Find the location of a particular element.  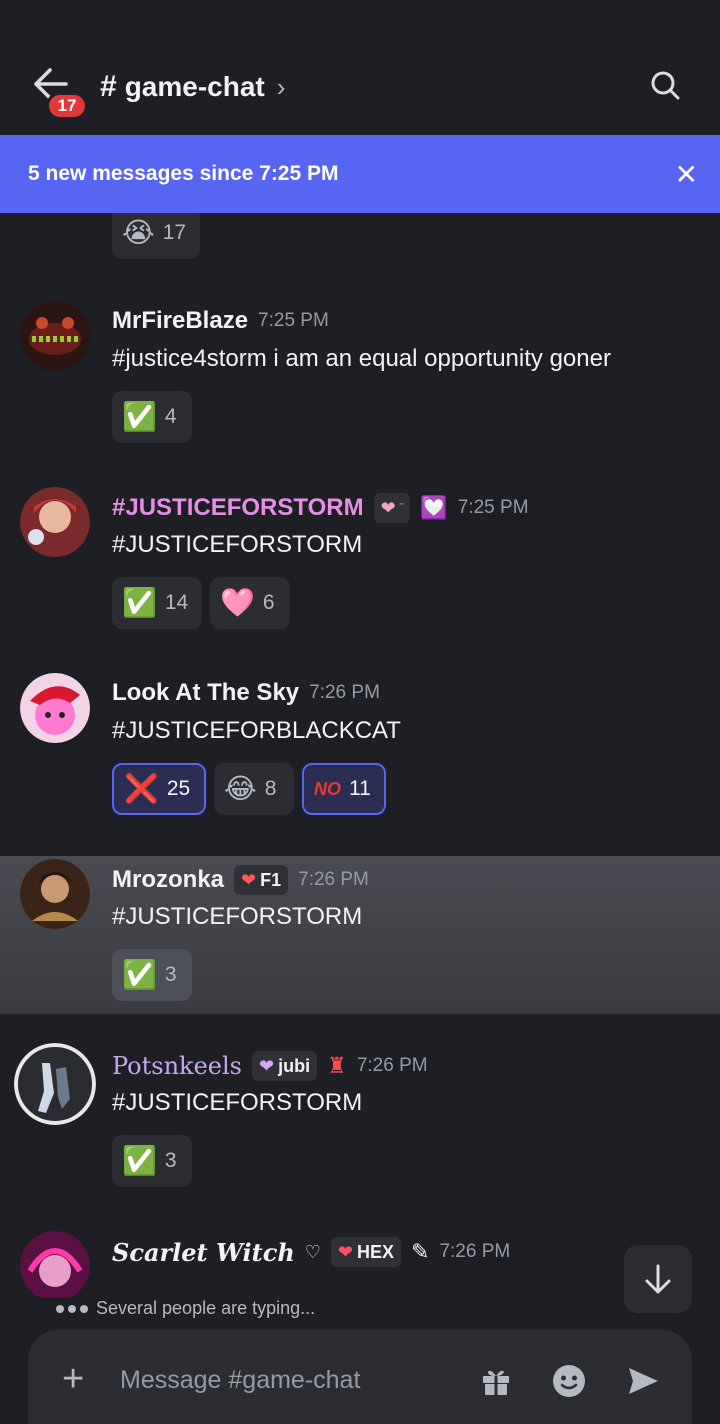

reaction-chip: ✅ 4 is located at coordinates (152, 417).